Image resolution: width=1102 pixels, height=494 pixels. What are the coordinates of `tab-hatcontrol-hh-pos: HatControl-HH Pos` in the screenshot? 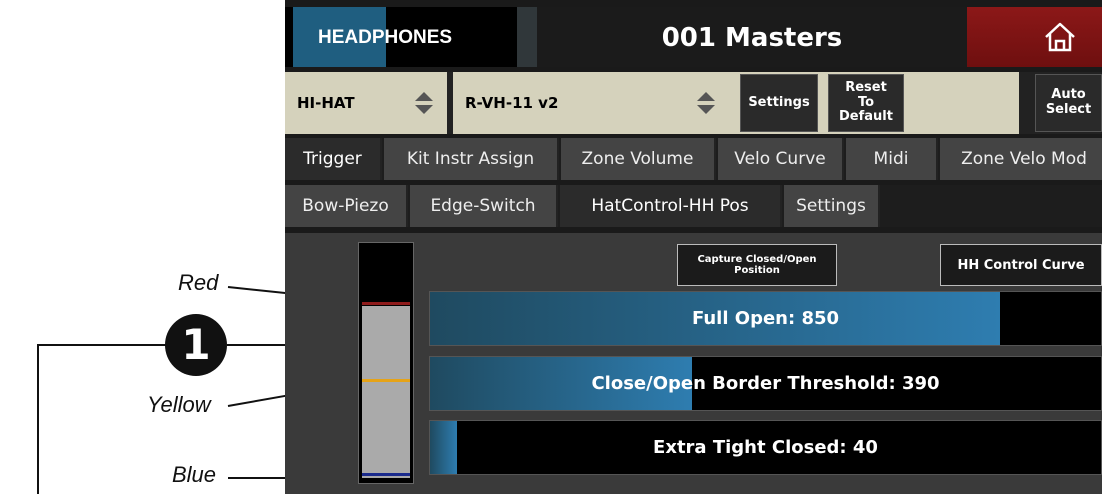 It's located at (671, 206).